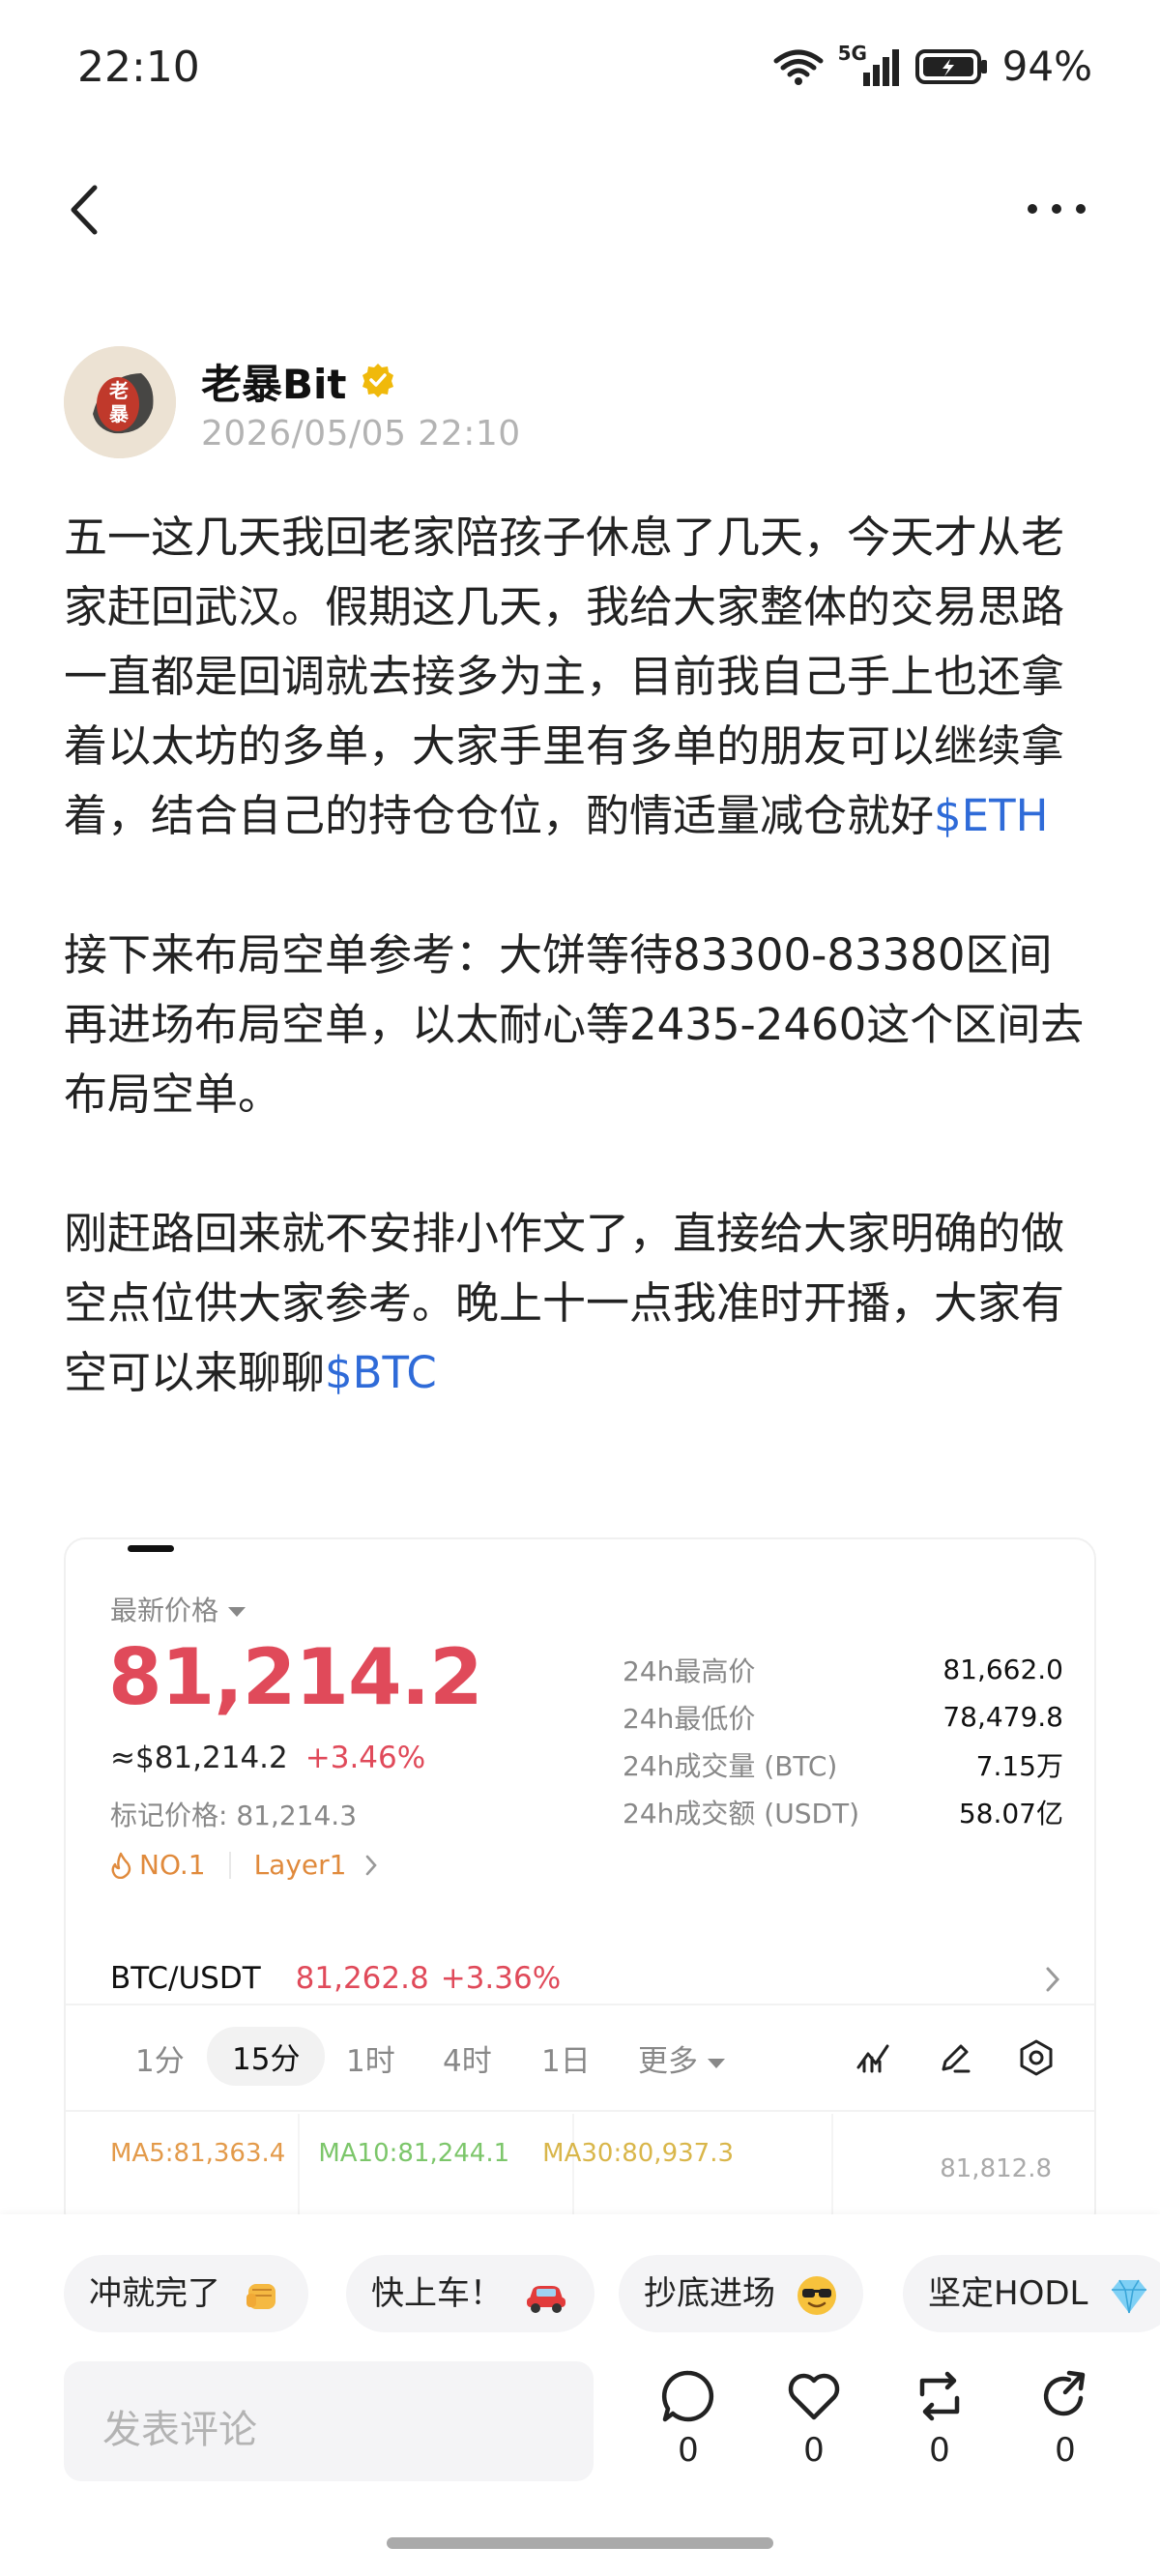 This screenshot has height=2576, width=1160. Describe the element at coordinates (612, 2293) in the screenshot. I see `quick-reply-row: 冲就完了 快上车！ 抄底进场 坚定HODL` at that location.